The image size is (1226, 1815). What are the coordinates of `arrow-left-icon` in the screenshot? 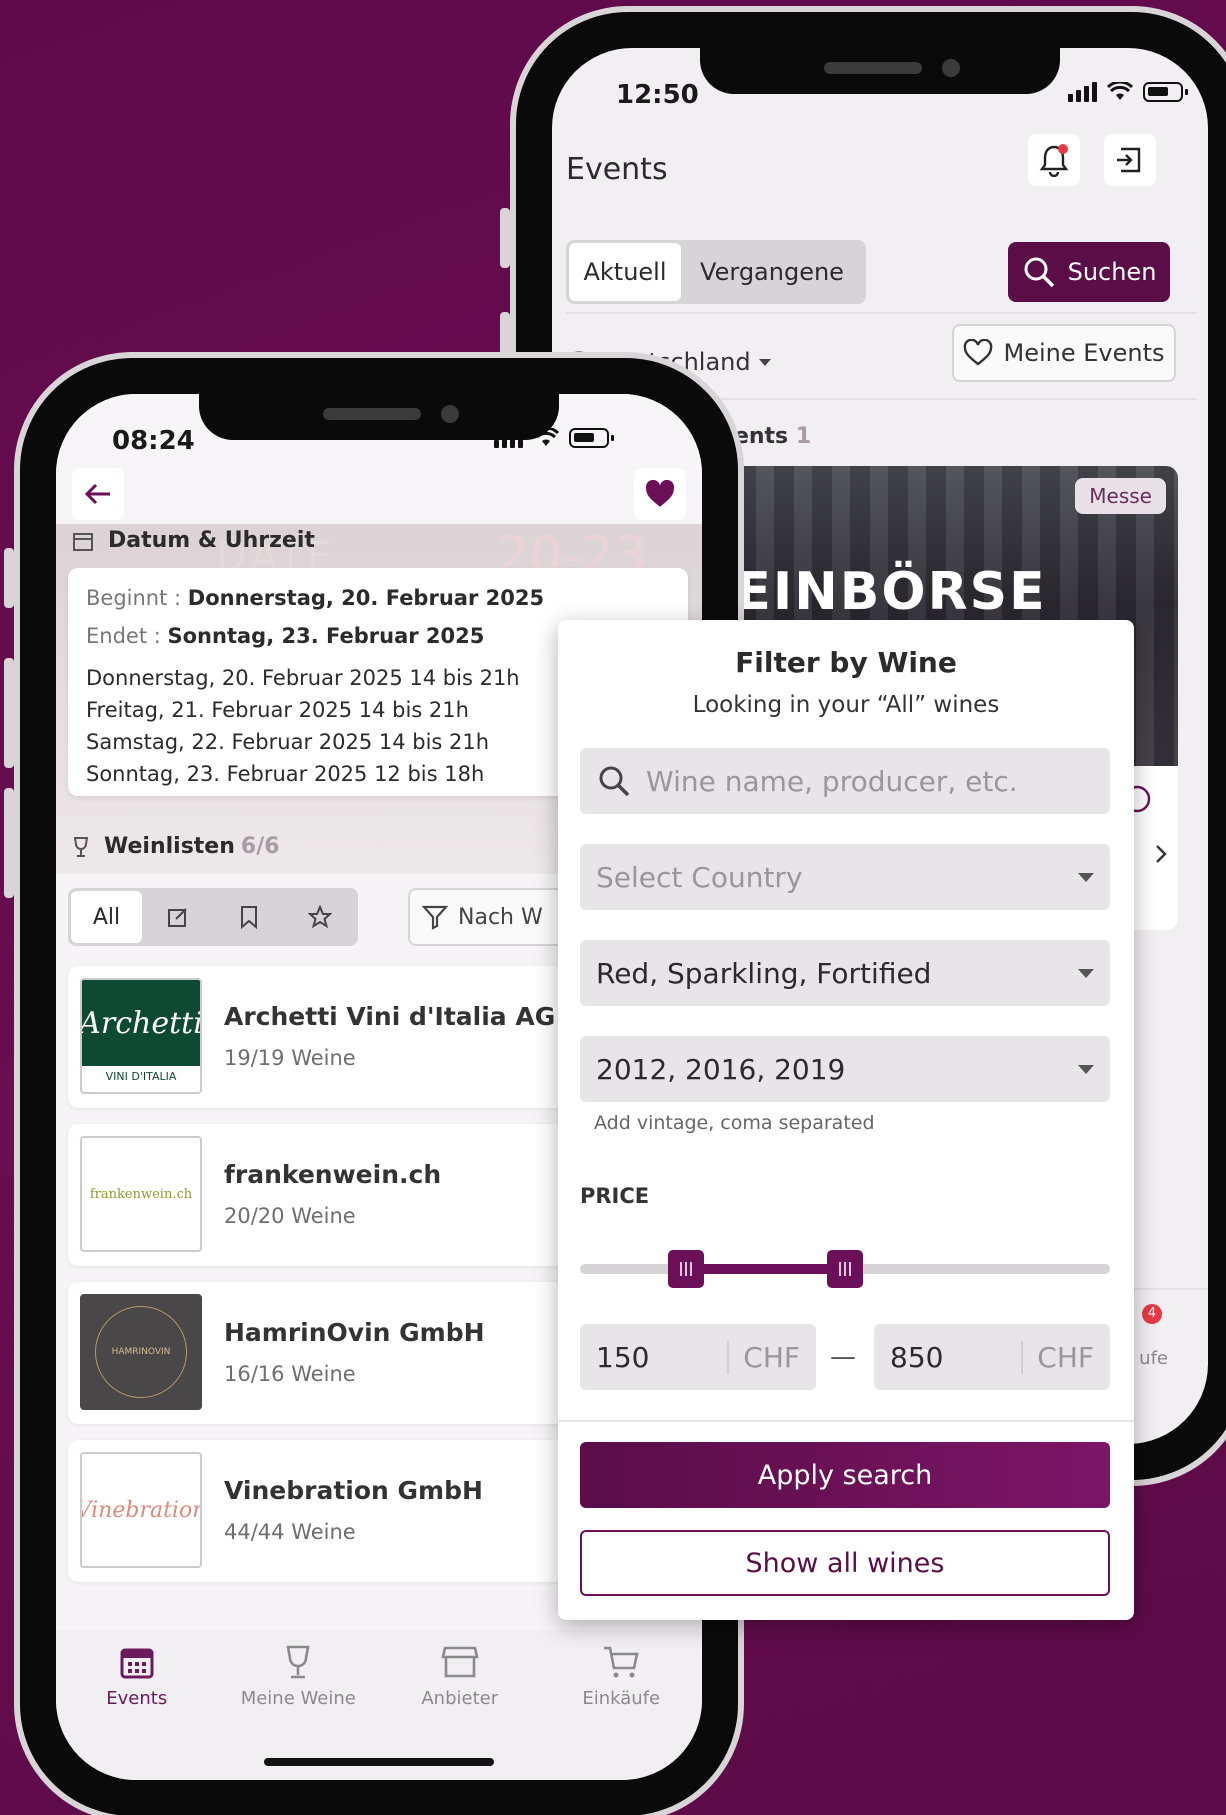 It's located at (97, 494).